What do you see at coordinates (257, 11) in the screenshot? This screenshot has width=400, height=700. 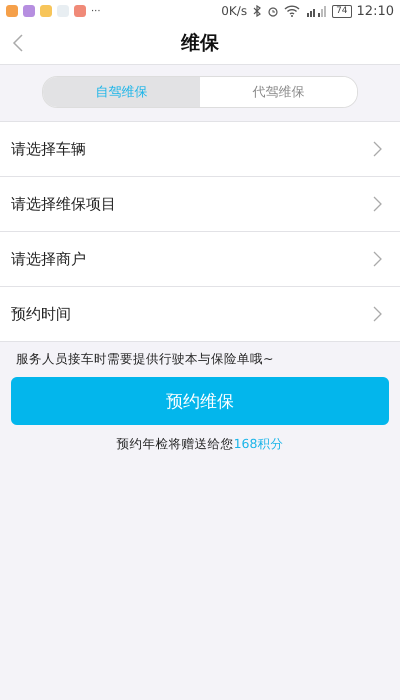 I see `bluetooth-icon` at bounding box center [257, 11].